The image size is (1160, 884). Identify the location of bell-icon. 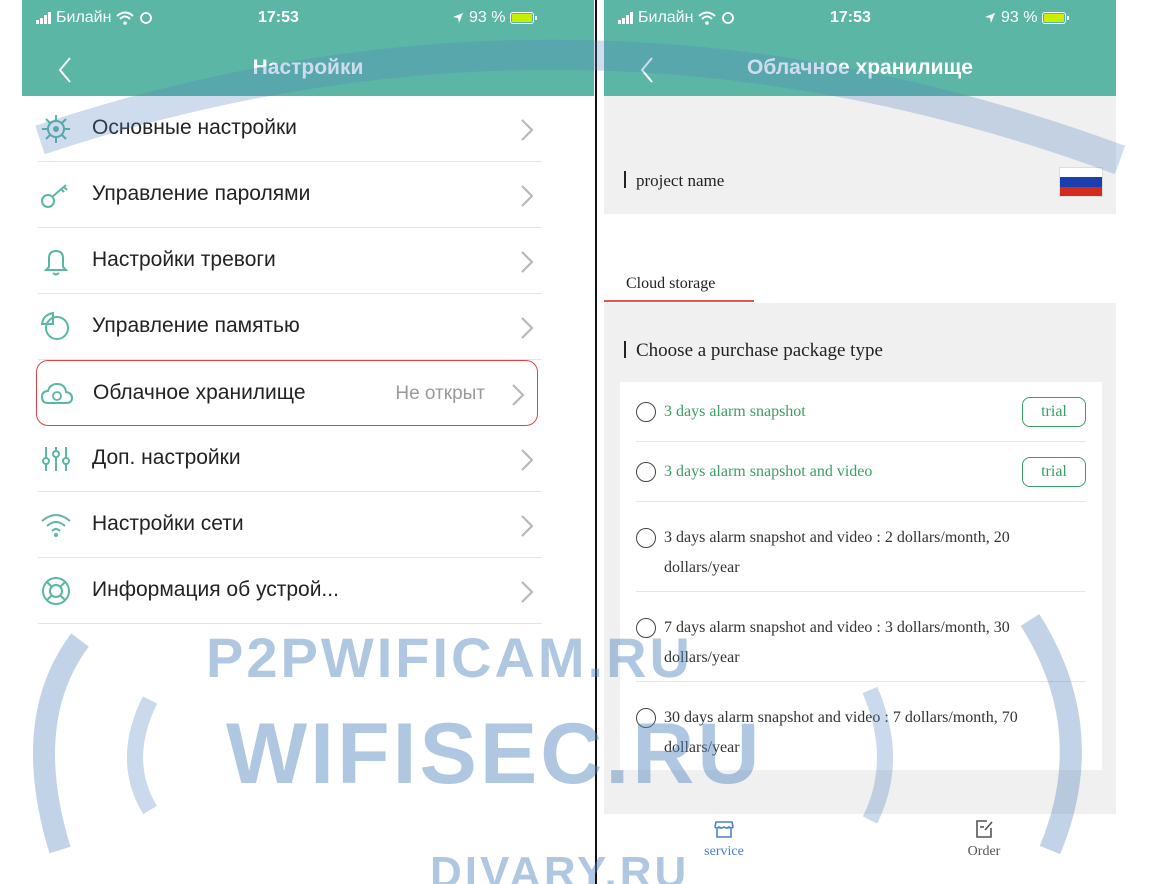
(56, 262).